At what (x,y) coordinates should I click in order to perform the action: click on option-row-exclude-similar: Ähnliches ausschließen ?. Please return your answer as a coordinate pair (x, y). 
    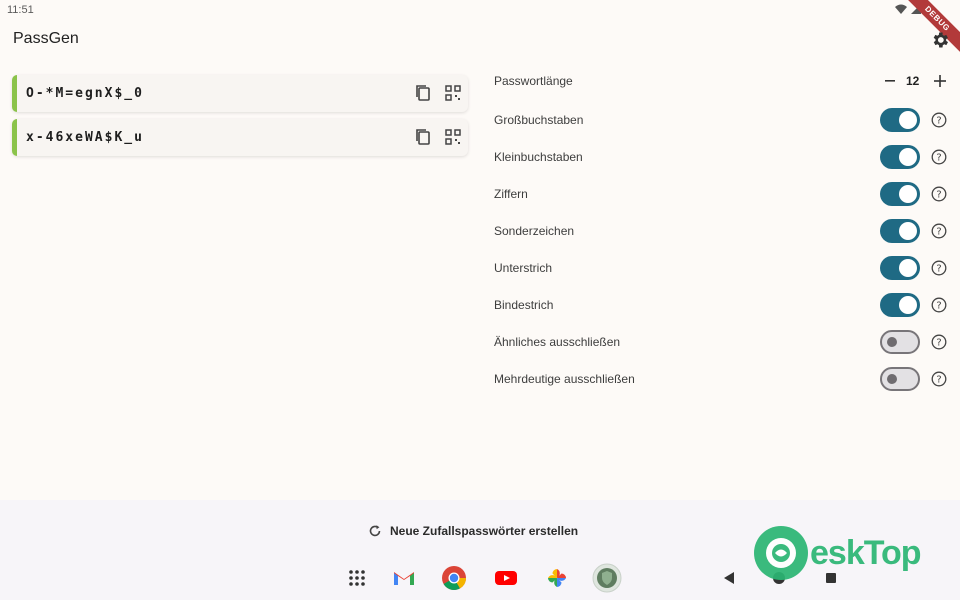
    Looking at the image, I should click on (722, 342).